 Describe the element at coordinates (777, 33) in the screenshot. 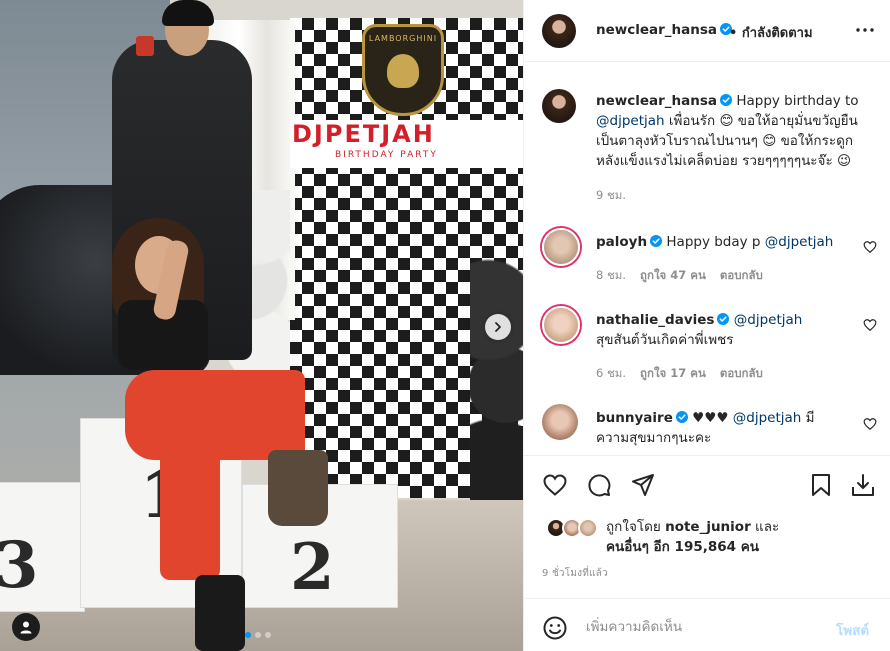

I see `following-label: กำลังติดตาม` at that location.